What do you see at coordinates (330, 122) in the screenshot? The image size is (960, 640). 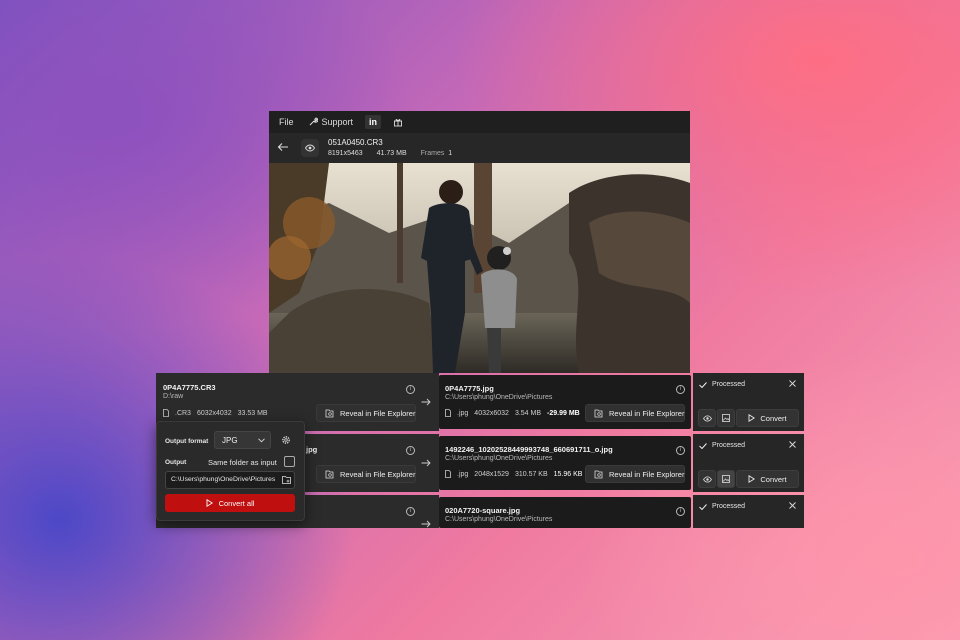 I see `menu-support: Support` at bounding box center [330, 122].